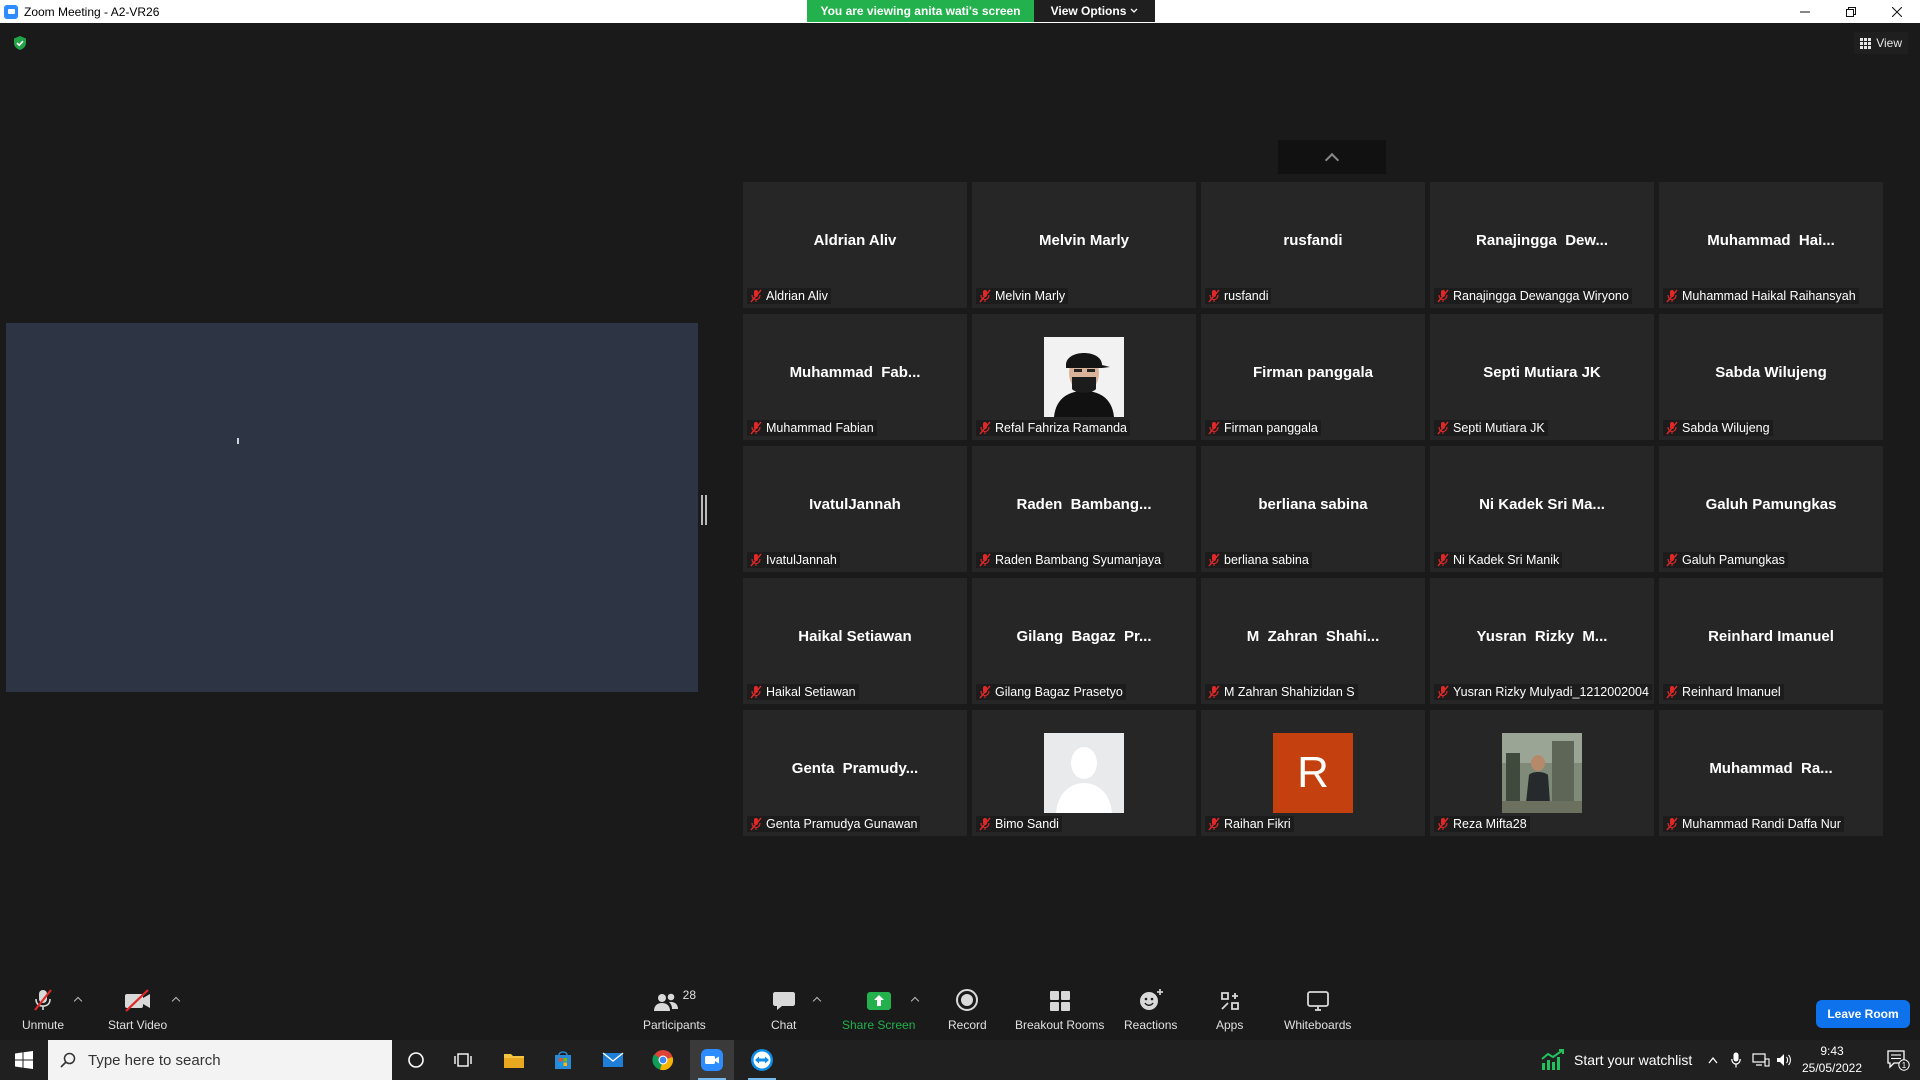 Image resolution: width=1920 pixels, height=1080 pixels. What do you see at coordinates (78, 1001) in the screenshot?
I see `audio-options-chevron-icon` at bounding box center [78, 1001].